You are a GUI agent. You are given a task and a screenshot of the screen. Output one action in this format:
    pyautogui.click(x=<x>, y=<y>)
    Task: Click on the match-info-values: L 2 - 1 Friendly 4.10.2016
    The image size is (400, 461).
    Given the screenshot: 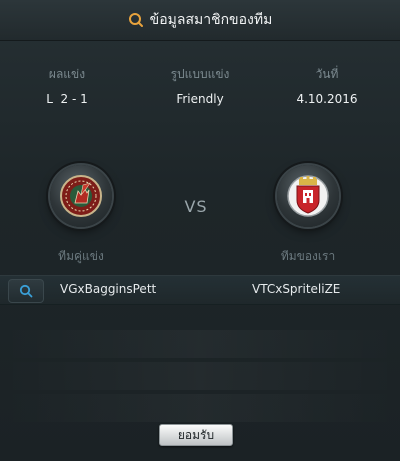 What is the action you would take?
    pyautogui.click(x=200, y=101)
    